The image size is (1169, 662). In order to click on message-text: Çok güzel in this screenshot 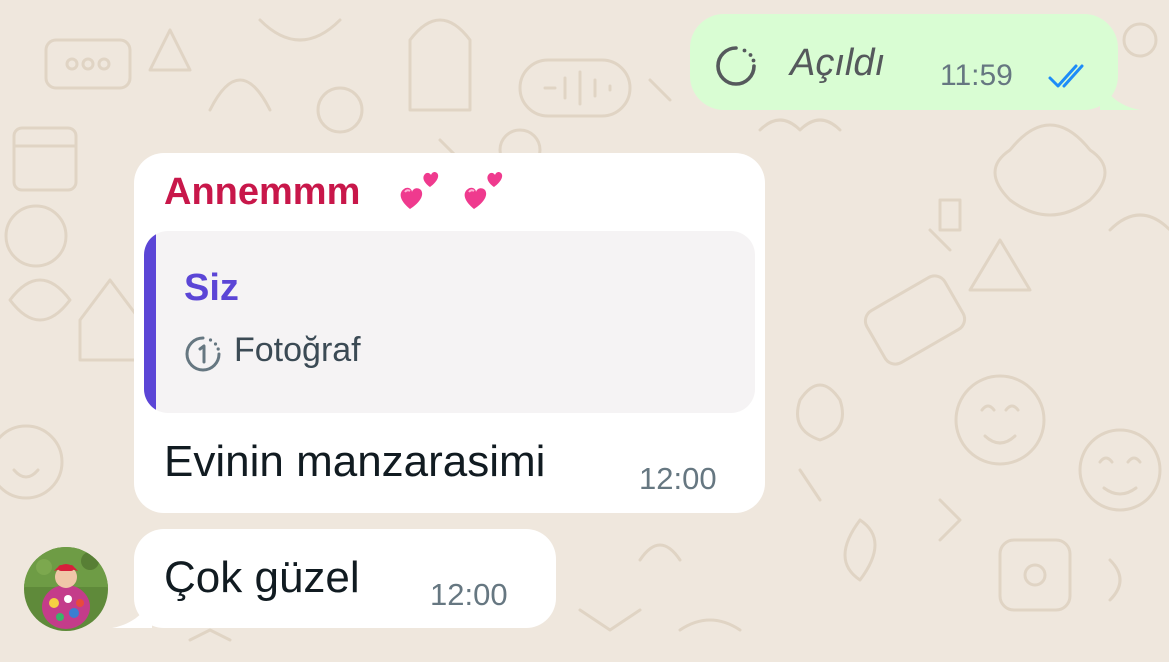, I will do `click(262, 577)`.